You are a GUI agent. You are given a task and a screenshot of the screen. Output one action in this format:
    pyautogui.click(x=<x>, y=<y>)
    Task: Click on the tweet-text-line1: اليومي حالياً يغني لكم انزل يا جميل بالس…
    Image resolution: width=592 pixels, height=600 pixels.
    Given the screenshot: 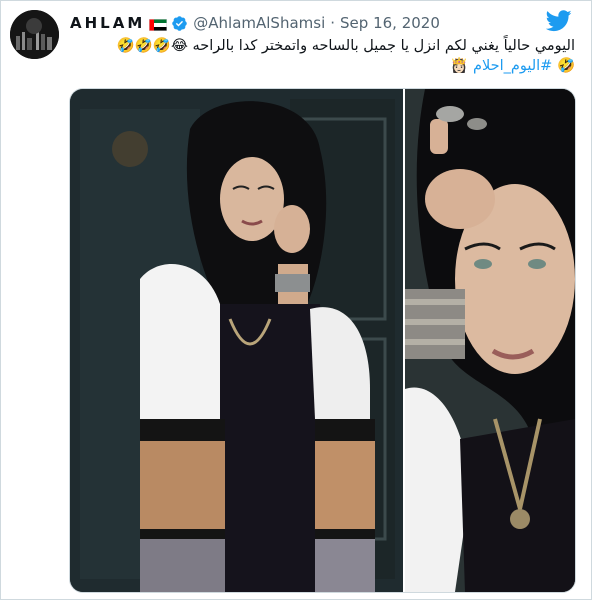 What is the action you would take?
    pyautogui.click(x=345, y=46)
    